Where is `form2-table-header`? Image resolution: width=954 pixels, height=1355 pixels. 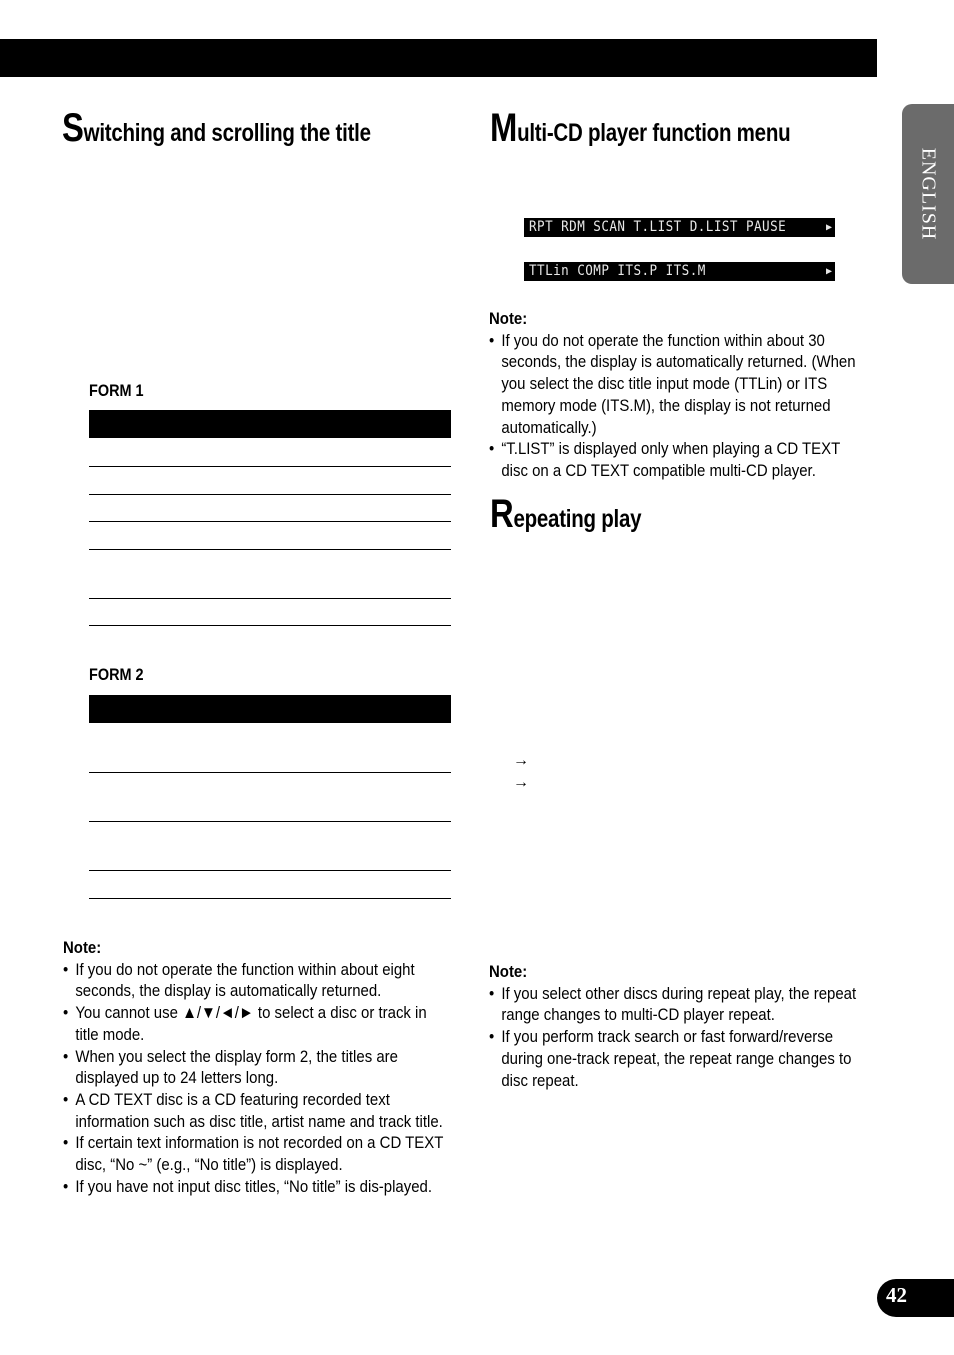
form2-table-header is located at coordinates (270, 709).